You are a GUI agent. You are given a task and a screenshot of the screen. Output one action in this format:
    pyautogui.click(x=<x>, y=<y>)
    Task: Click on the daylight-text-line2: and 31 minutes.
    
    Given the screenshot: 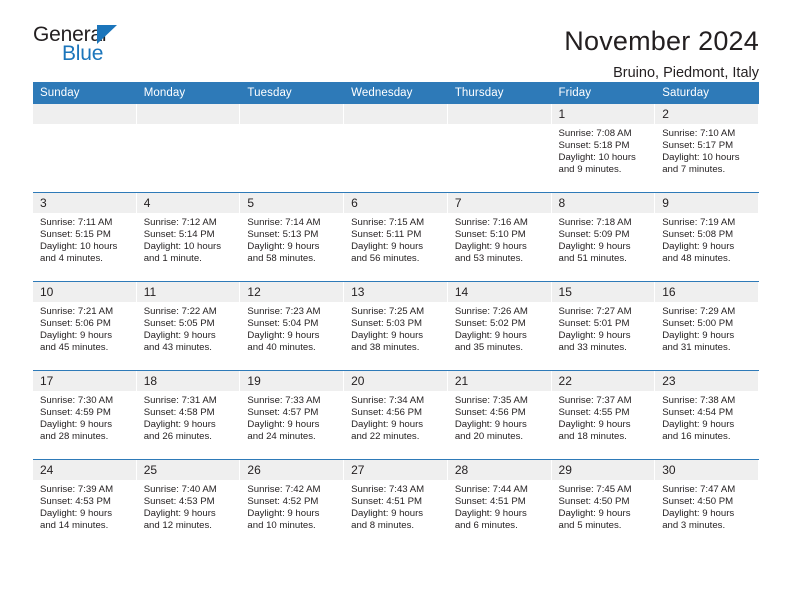 What is the action you would take?
    pyautogui.click(x=696, y=348)
    